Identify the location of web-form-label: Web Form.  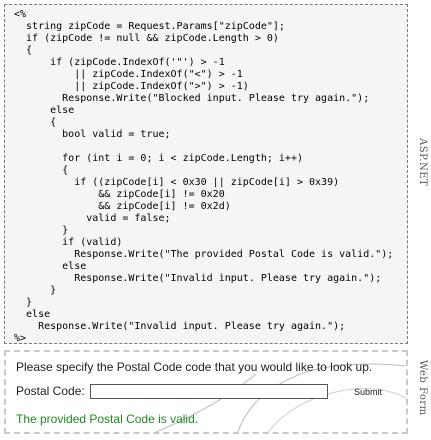
(422, 388).